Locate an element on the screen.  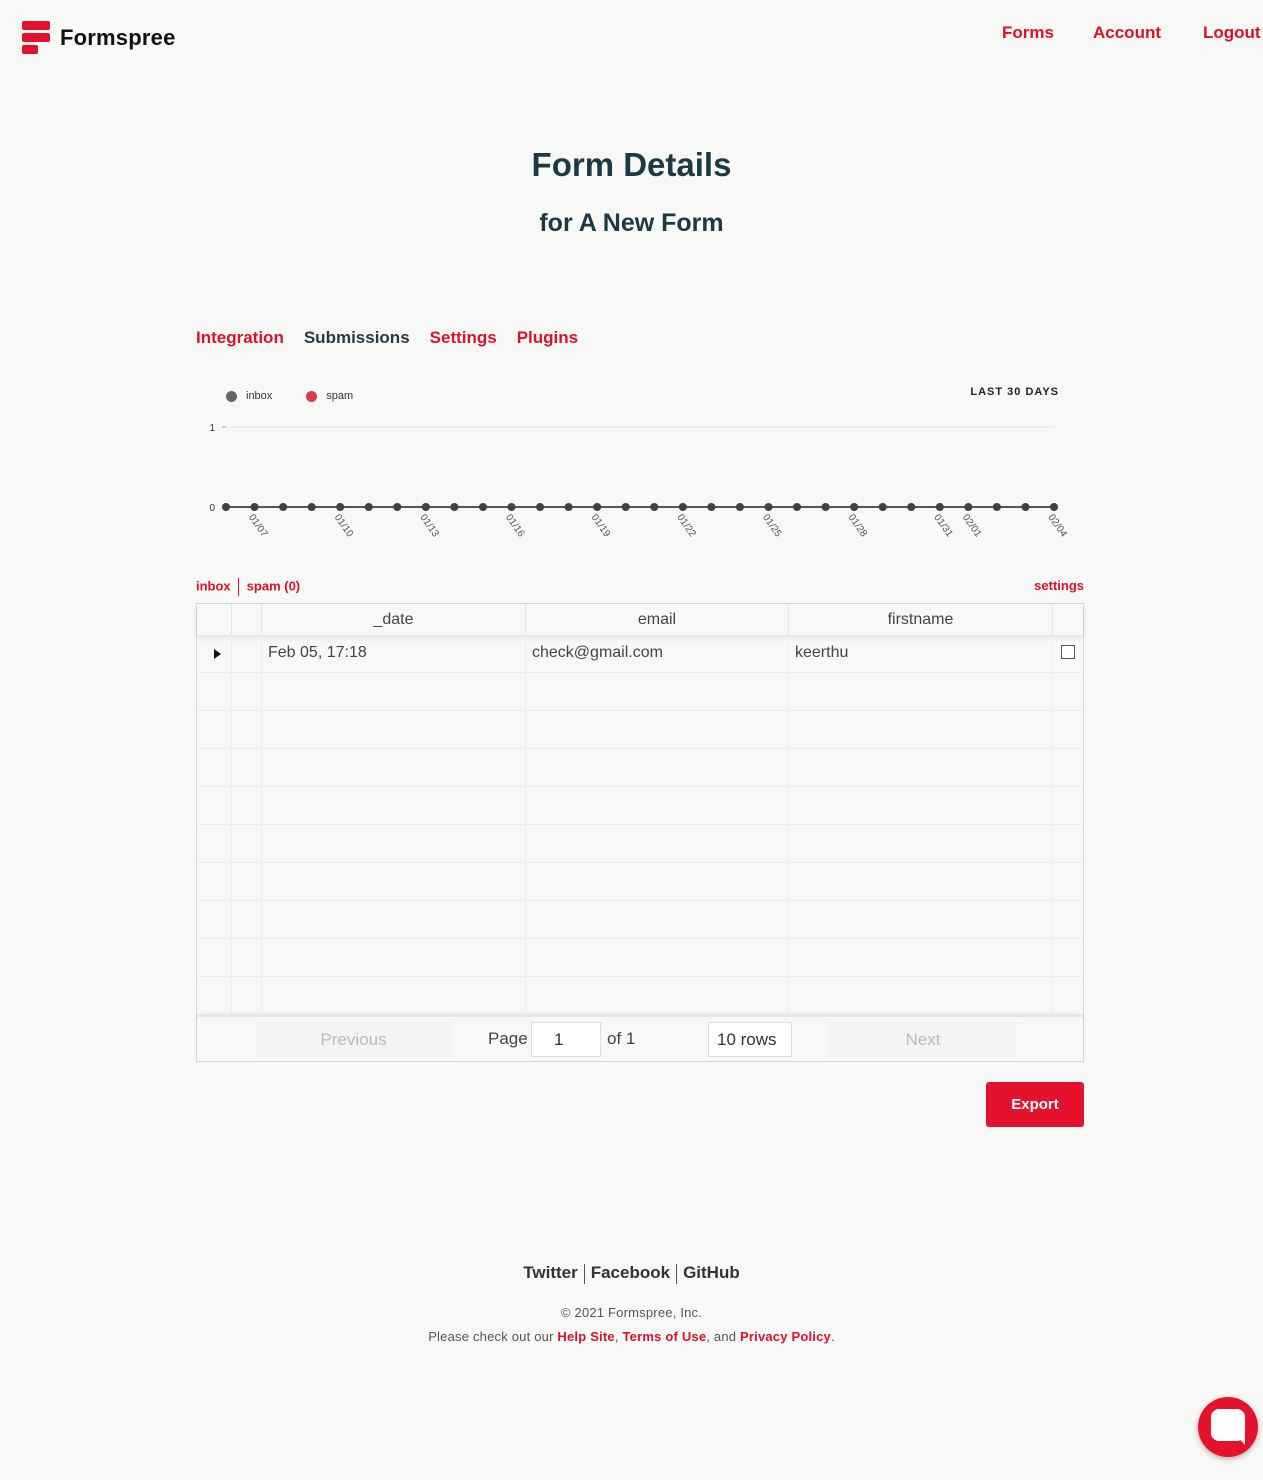
email-cell: check@gmail.com is located at coordinates (657, 654).